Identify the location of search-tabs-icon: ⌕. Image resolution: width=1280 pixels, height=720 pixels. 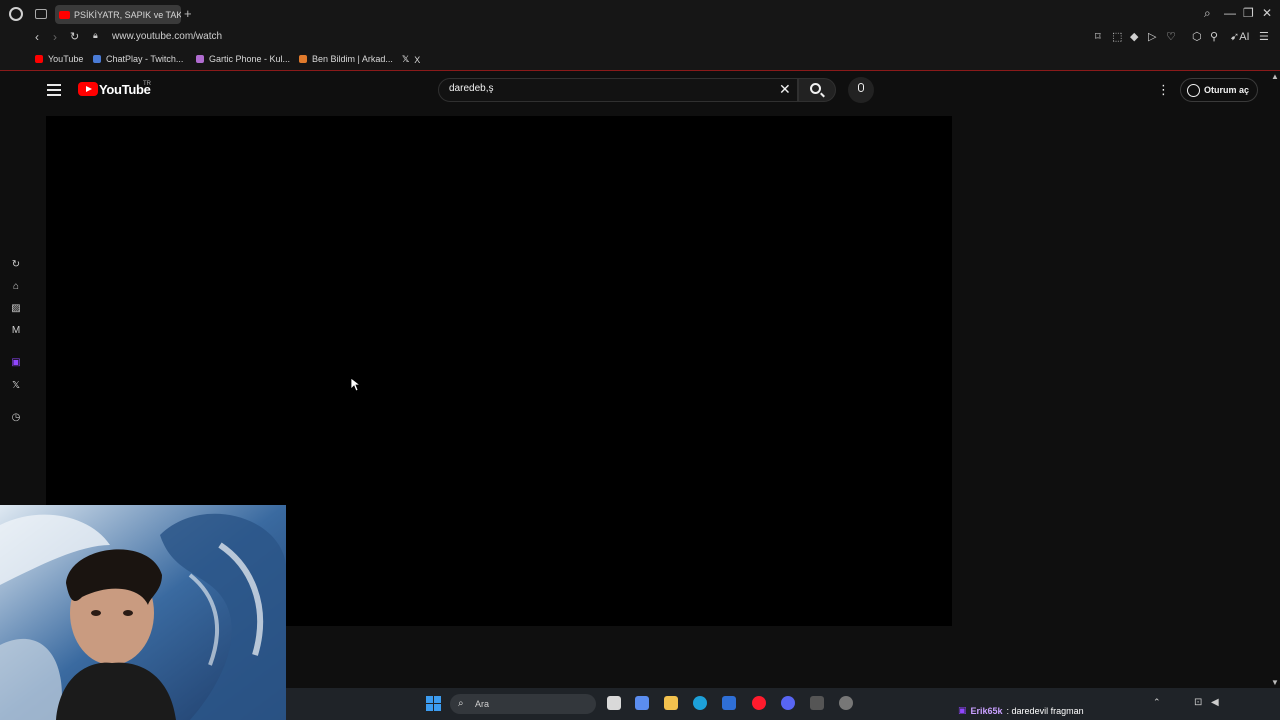
(1207, 13).